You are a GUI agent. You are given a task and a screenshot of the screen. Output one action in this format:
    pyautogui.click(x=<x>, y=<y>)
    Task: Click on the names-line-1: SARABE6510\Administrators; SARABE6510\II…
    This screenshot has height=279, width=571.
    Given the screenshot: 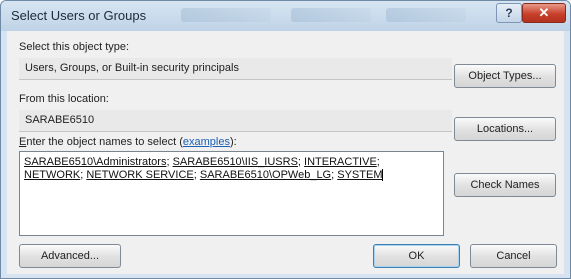 What is the action you would take?
    pyautogui.click(x=202, y=162)
    